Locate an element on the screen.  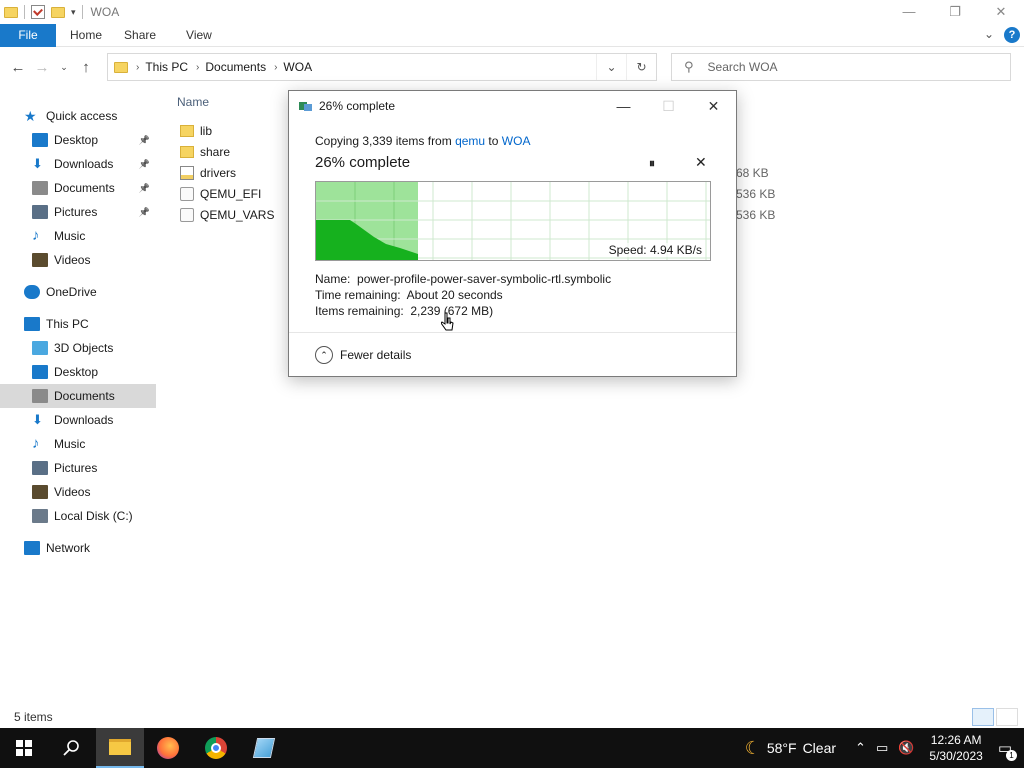
expand-ribbon-icon: ⌄ is located at coordinates (989, 35).